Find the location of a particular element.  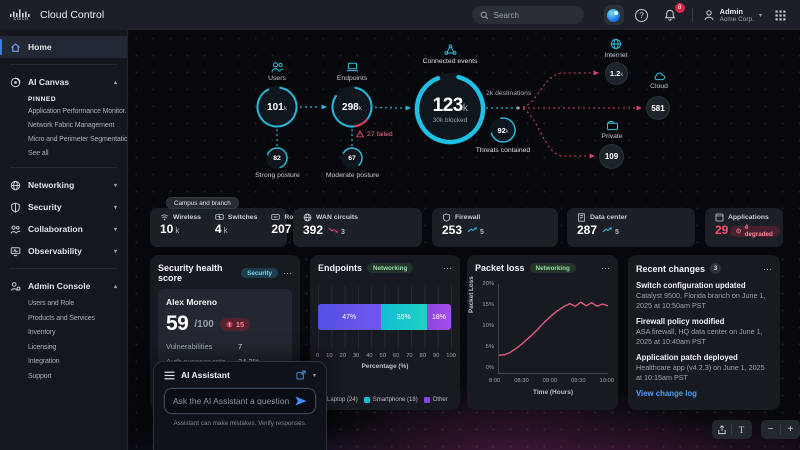

sidebar-sublink: See all is located at coordinates (63, 154).